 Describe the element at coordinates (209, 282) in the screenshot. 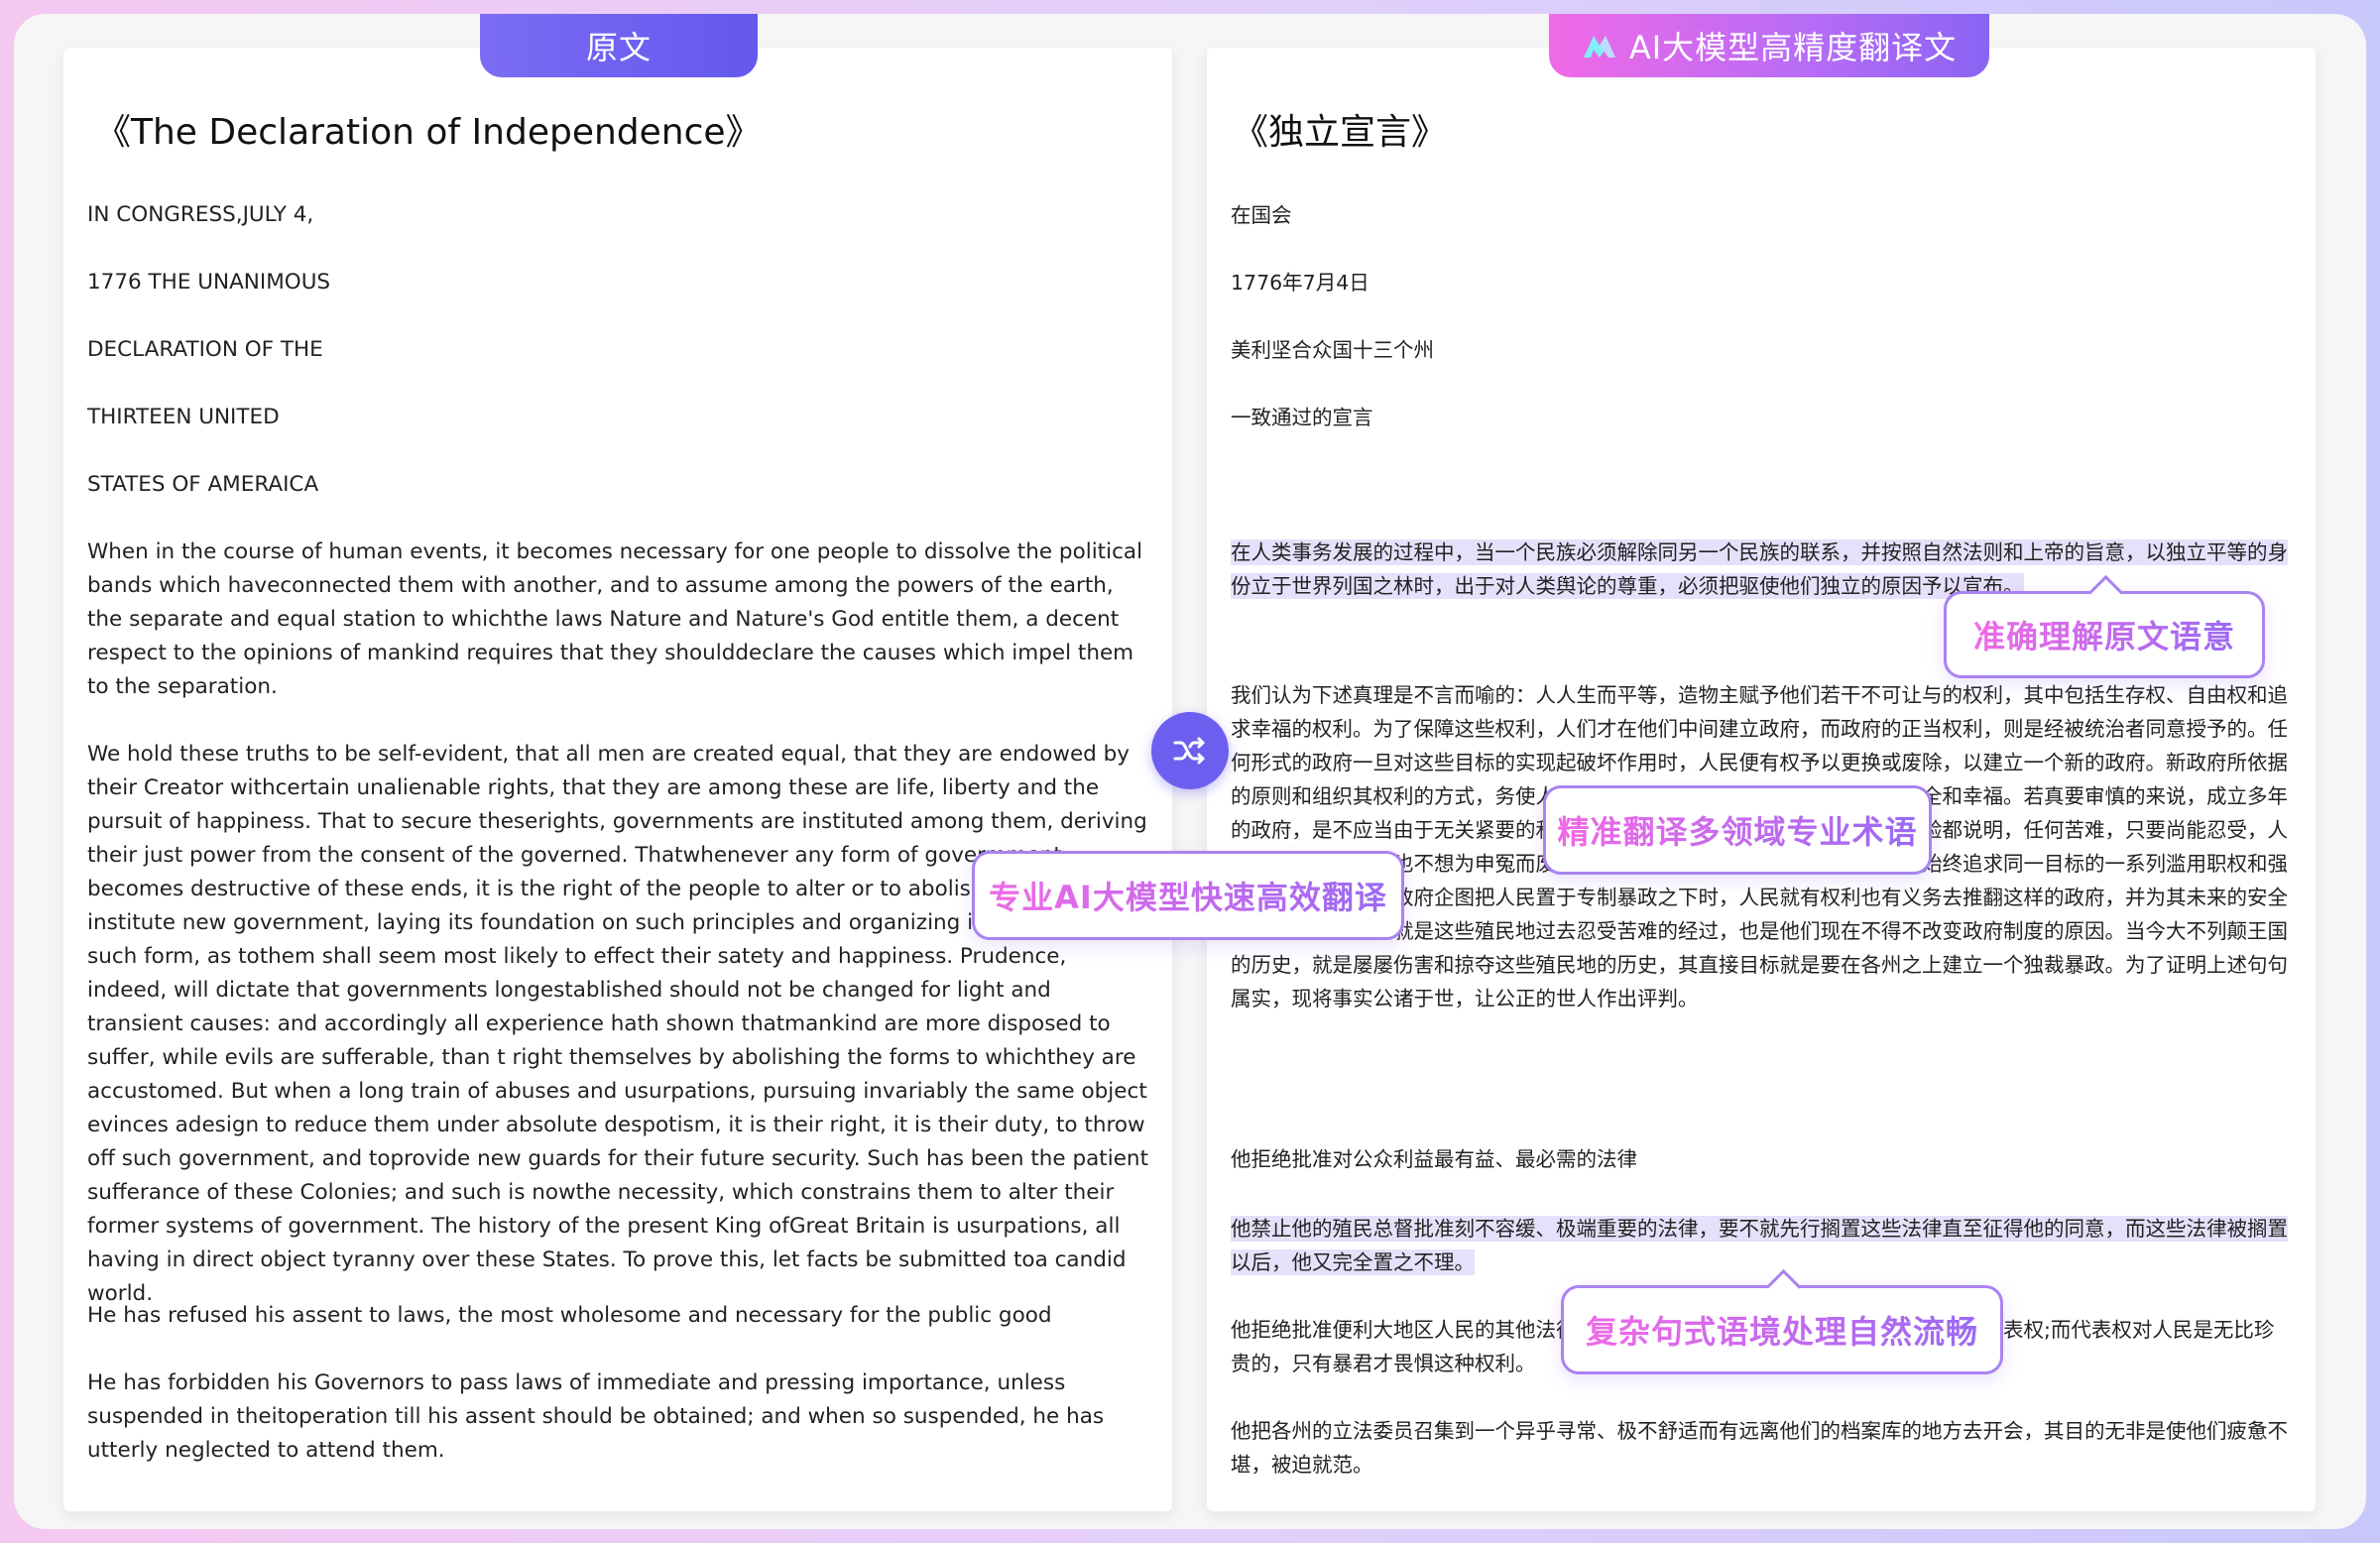

I see `original-line: 1776 THE UNANIMOUS` at that location.